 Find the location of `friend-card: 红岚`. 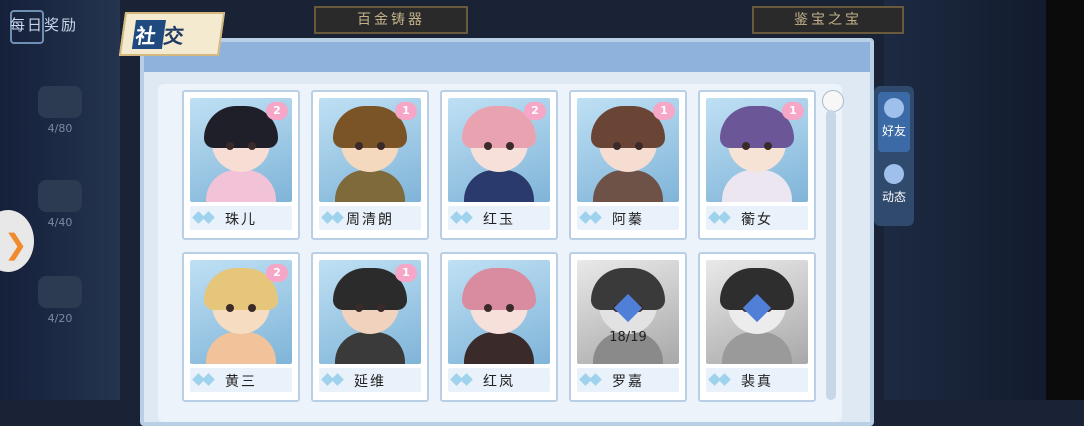

friend-card: 红岚 is located at coordinates (499, 327).